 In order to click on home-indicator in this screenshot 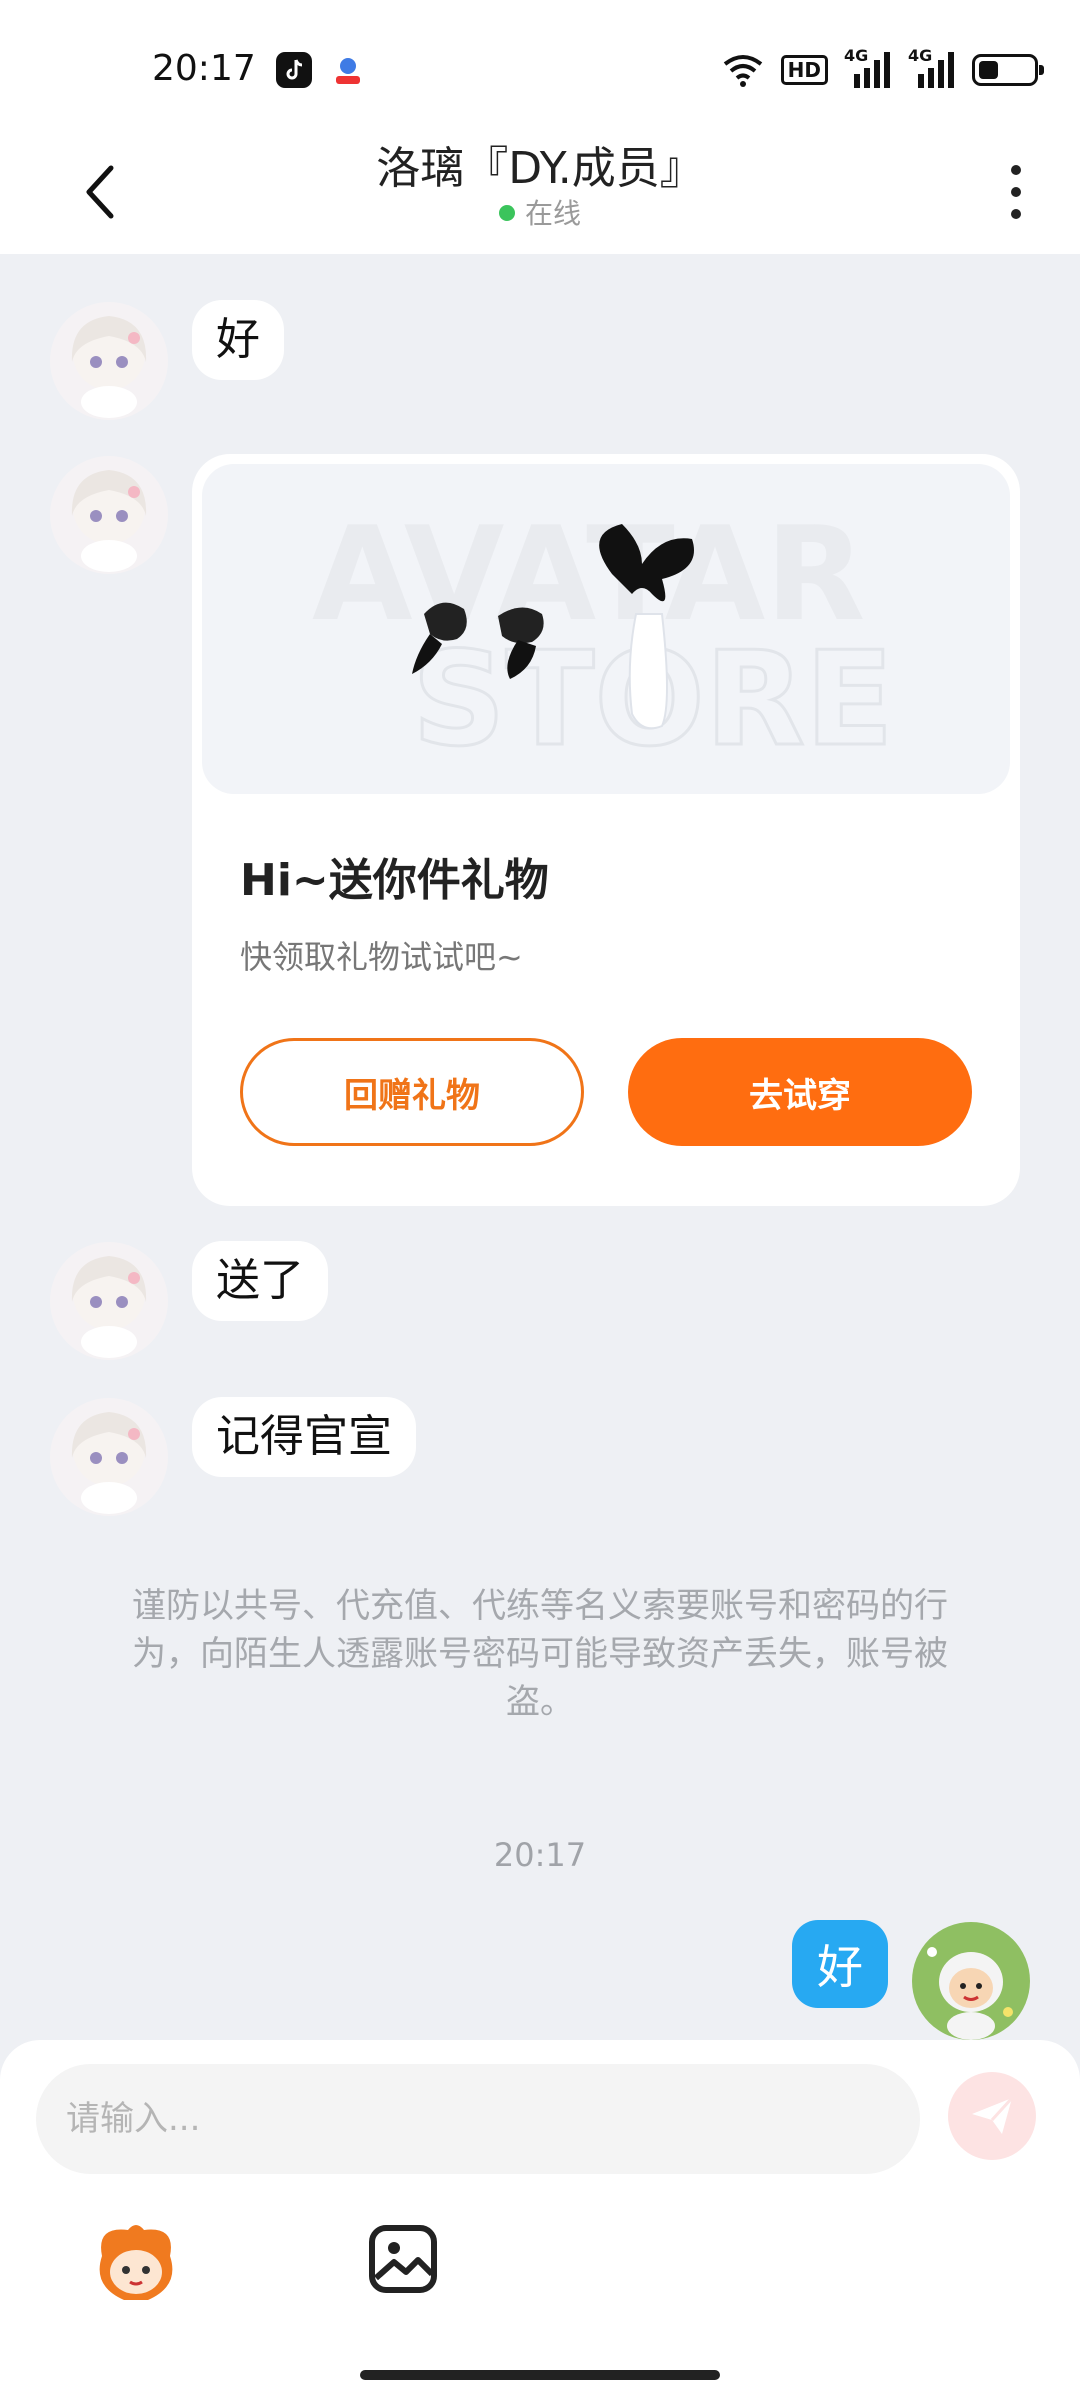, I will do `click(540, 2375)`.